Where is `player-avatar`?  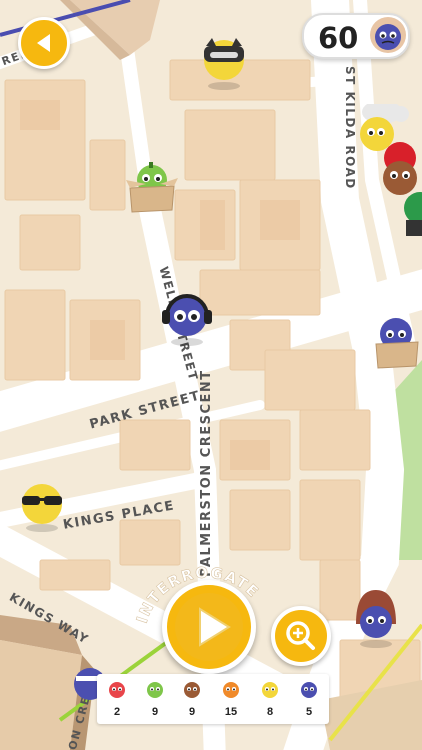
player-avatar is located at coordinates (388, 35).